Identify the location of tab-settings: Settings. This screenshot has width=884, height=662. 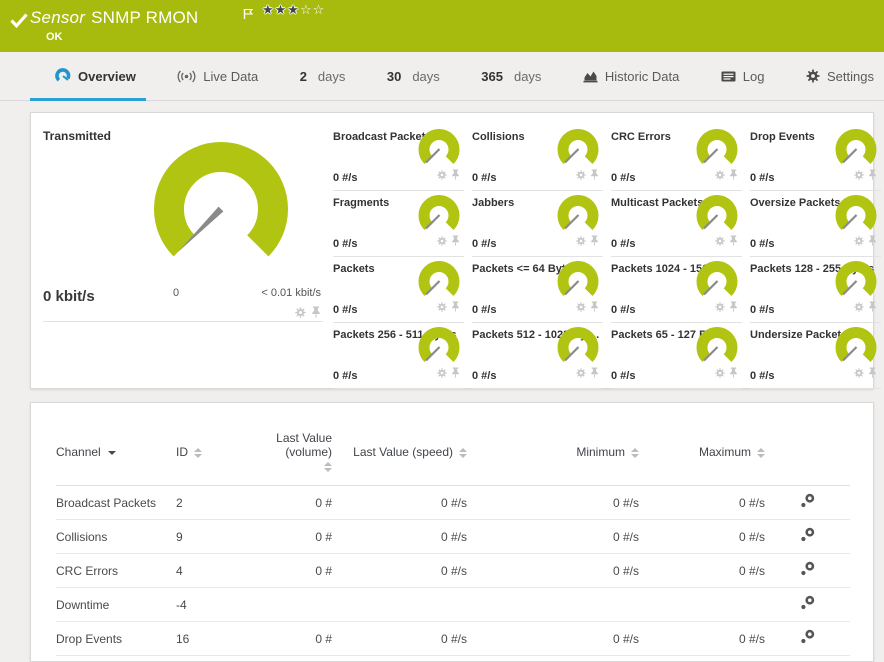
(840, 76).